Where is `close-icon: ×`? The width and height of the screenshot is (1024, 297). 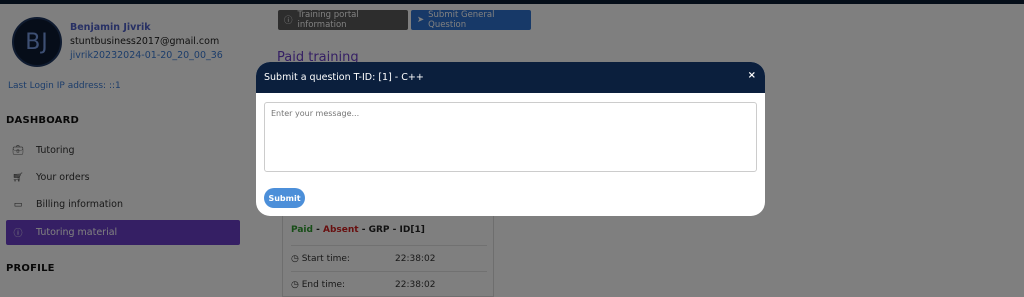
close-icon: × is located at coordinates (752, 75).